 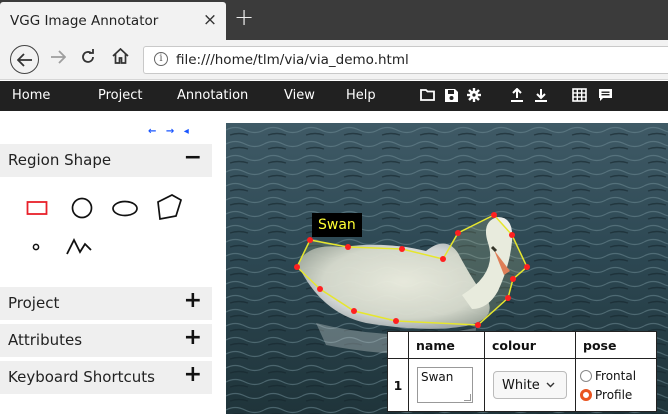 What do you see at coordinates (81, 377) in the screenshot?
I see `keyboard-shortcuts-section-label: Keyboard Shortcuts` at bounding box center [81, 377].